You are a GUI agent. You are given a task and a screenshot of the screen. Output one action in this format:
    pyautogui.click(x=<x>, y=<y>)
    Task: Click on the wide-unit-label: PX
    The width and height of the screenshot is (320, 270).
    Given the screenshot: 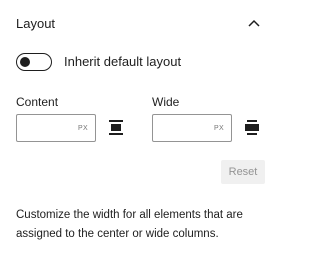 What is the action you would take?
    pyautogui.click(x=219, y=128)
    